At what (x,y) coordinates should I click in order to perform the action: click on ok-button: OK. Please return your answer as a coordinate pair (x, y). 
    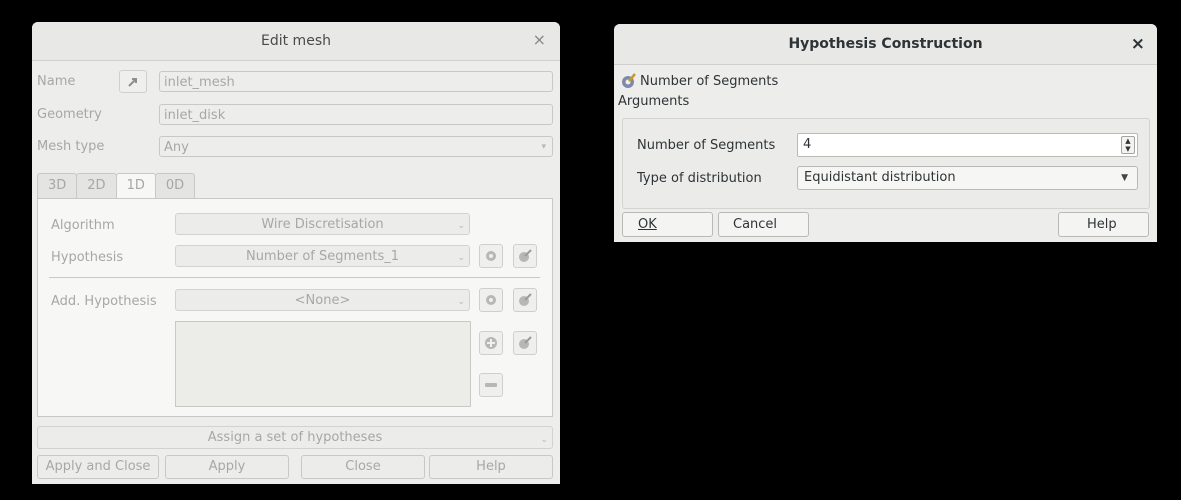
    Looking at the image, I should click on (667, 224).